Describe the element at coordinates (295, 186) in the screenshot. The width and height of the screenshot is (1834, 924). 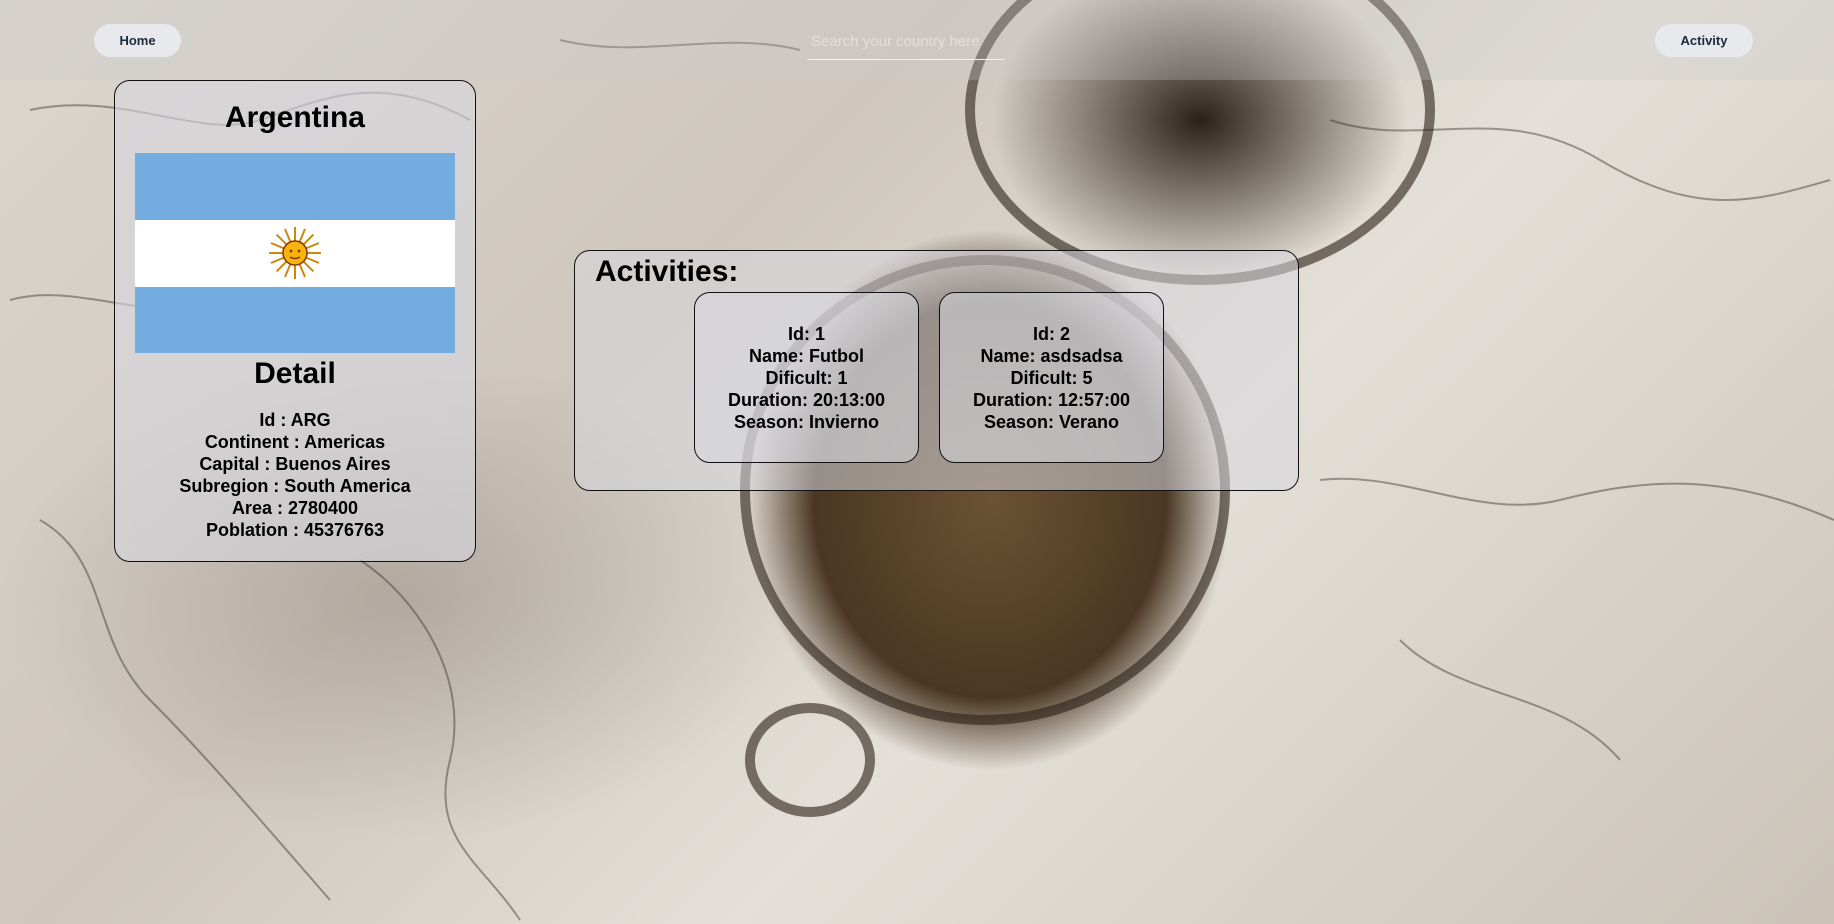
I see `flag-stripe-top` at that location.